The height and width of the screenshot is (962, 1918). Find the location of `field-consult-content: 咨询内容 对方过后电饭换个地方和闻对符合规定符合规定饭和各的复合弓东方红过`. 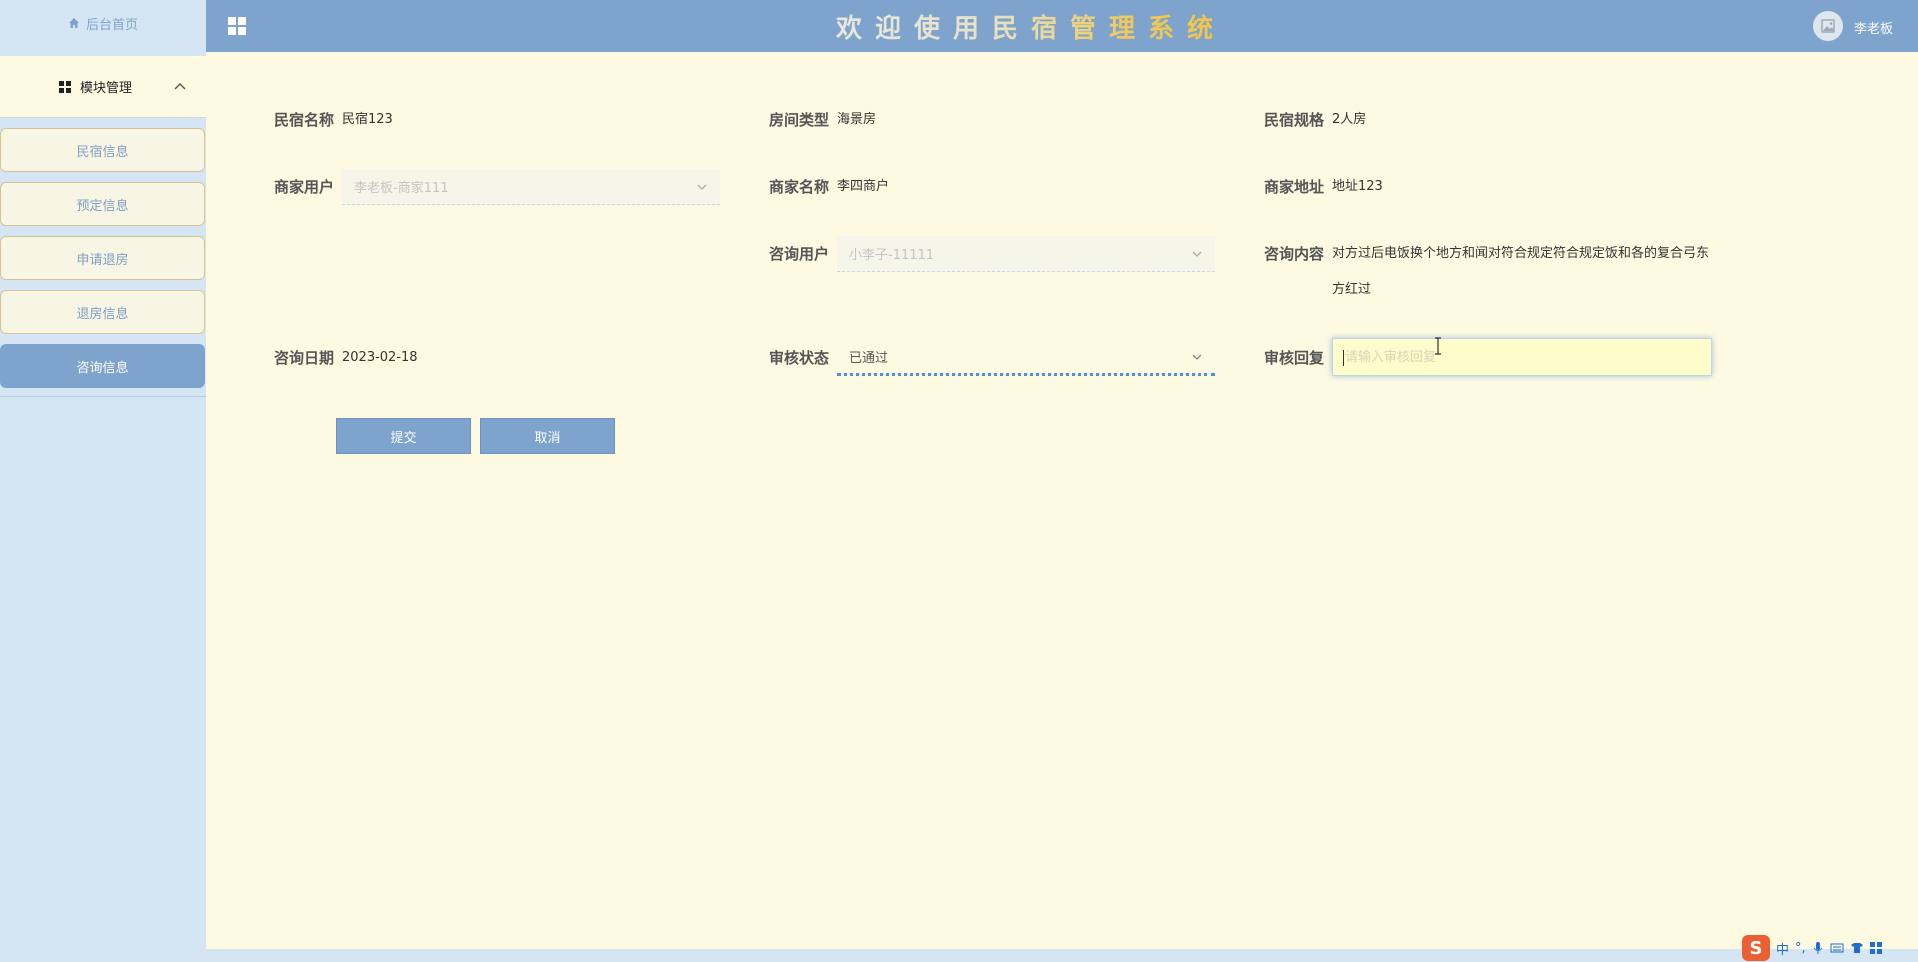

field-consult-content: 咨询内容 对方过后电饭换个地方和闻对符合规定符合规定饭和各的复合弓东方红过 is located at coordinates (1482, 276).